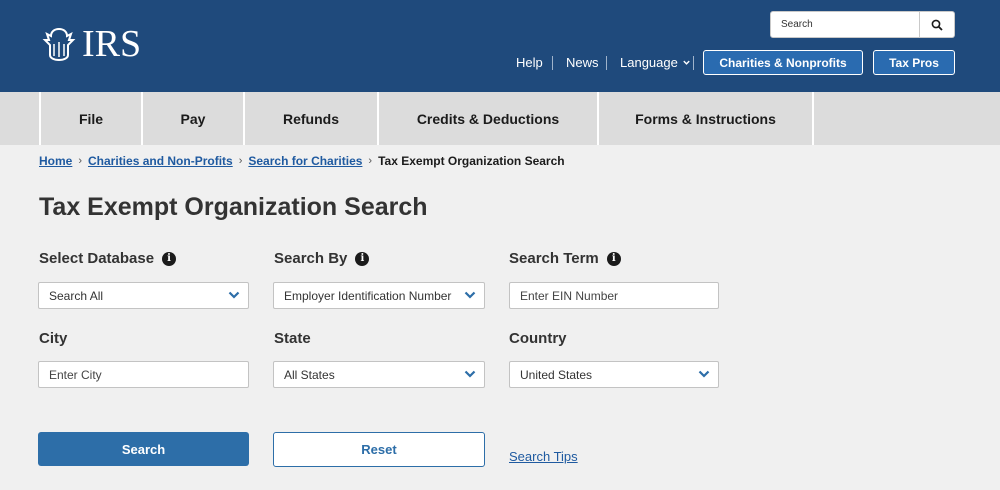  Describe the element at coordinates (143, 374) in the screenshot. I see `city-input` at that location.